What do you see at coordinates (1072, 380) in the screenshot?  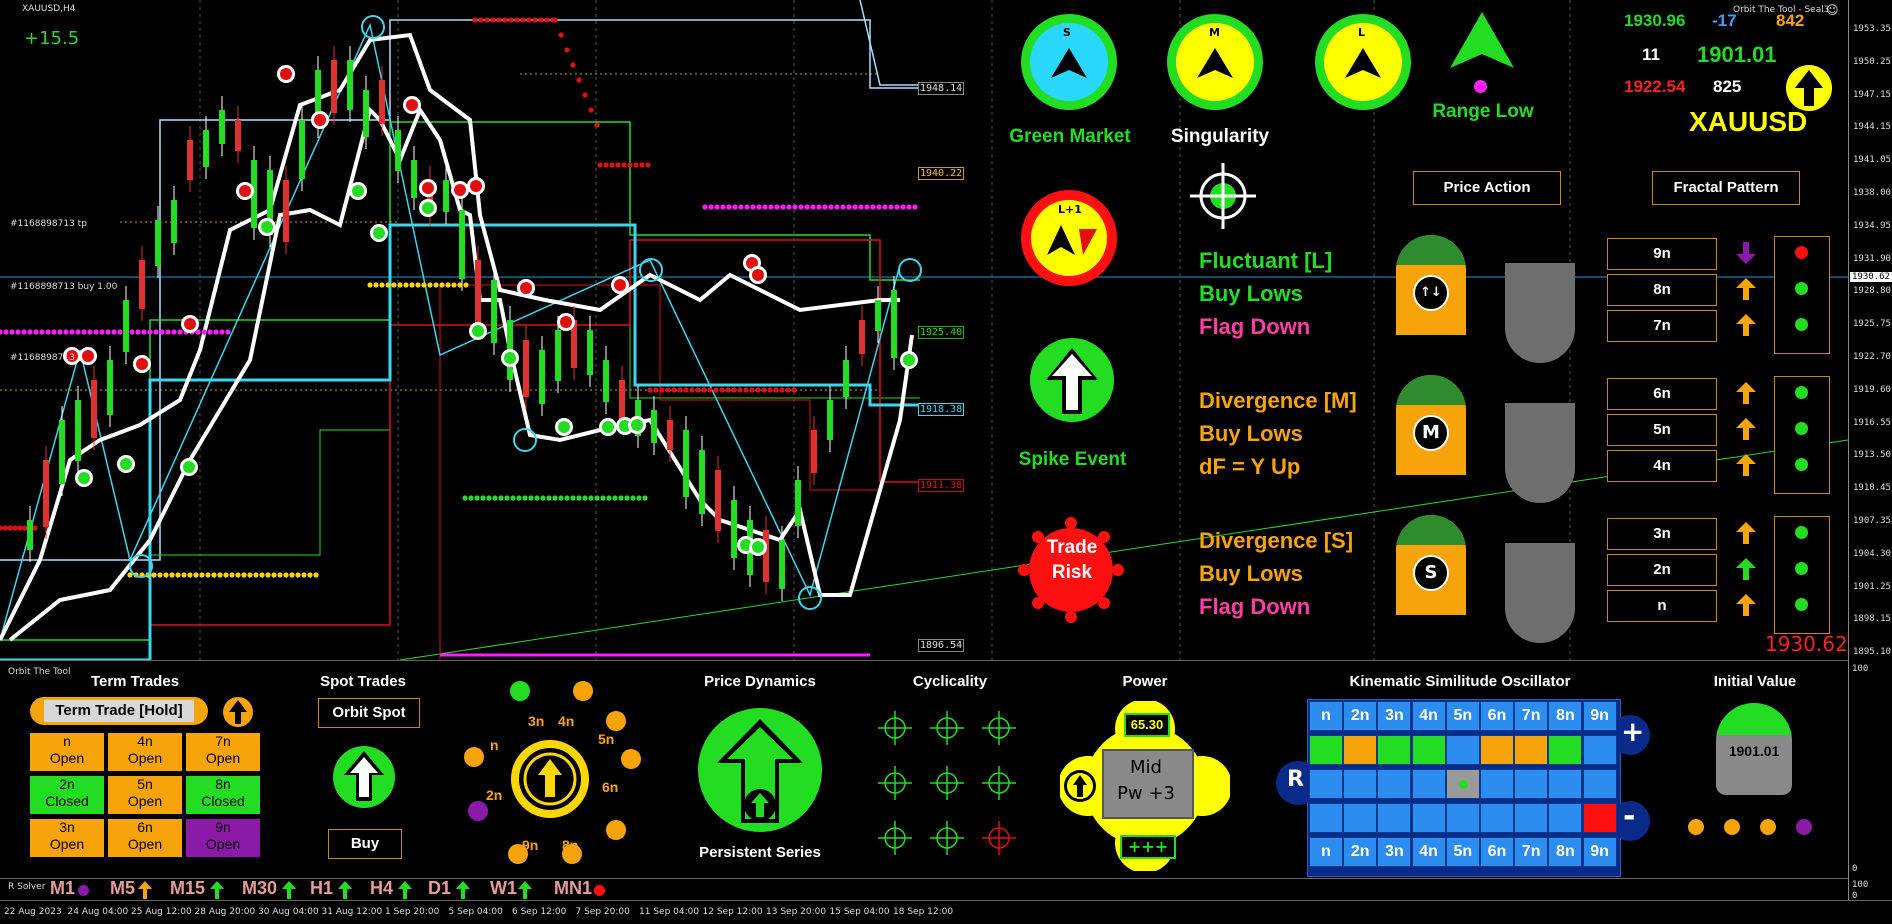 I see `spike-event-icon` at bounding box center [1072, 380].